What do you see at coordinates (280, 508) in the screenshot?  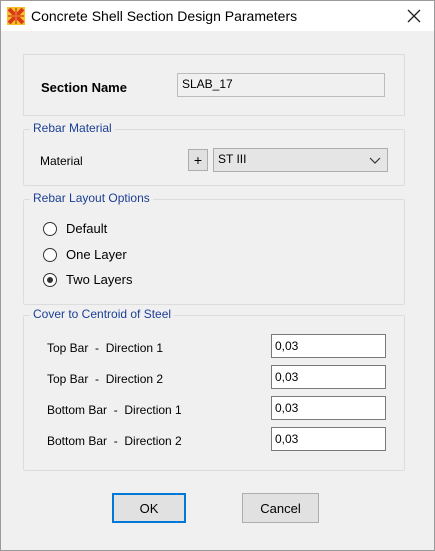 I see `cancel-button: Cancel` at bounding box center [280, 508].